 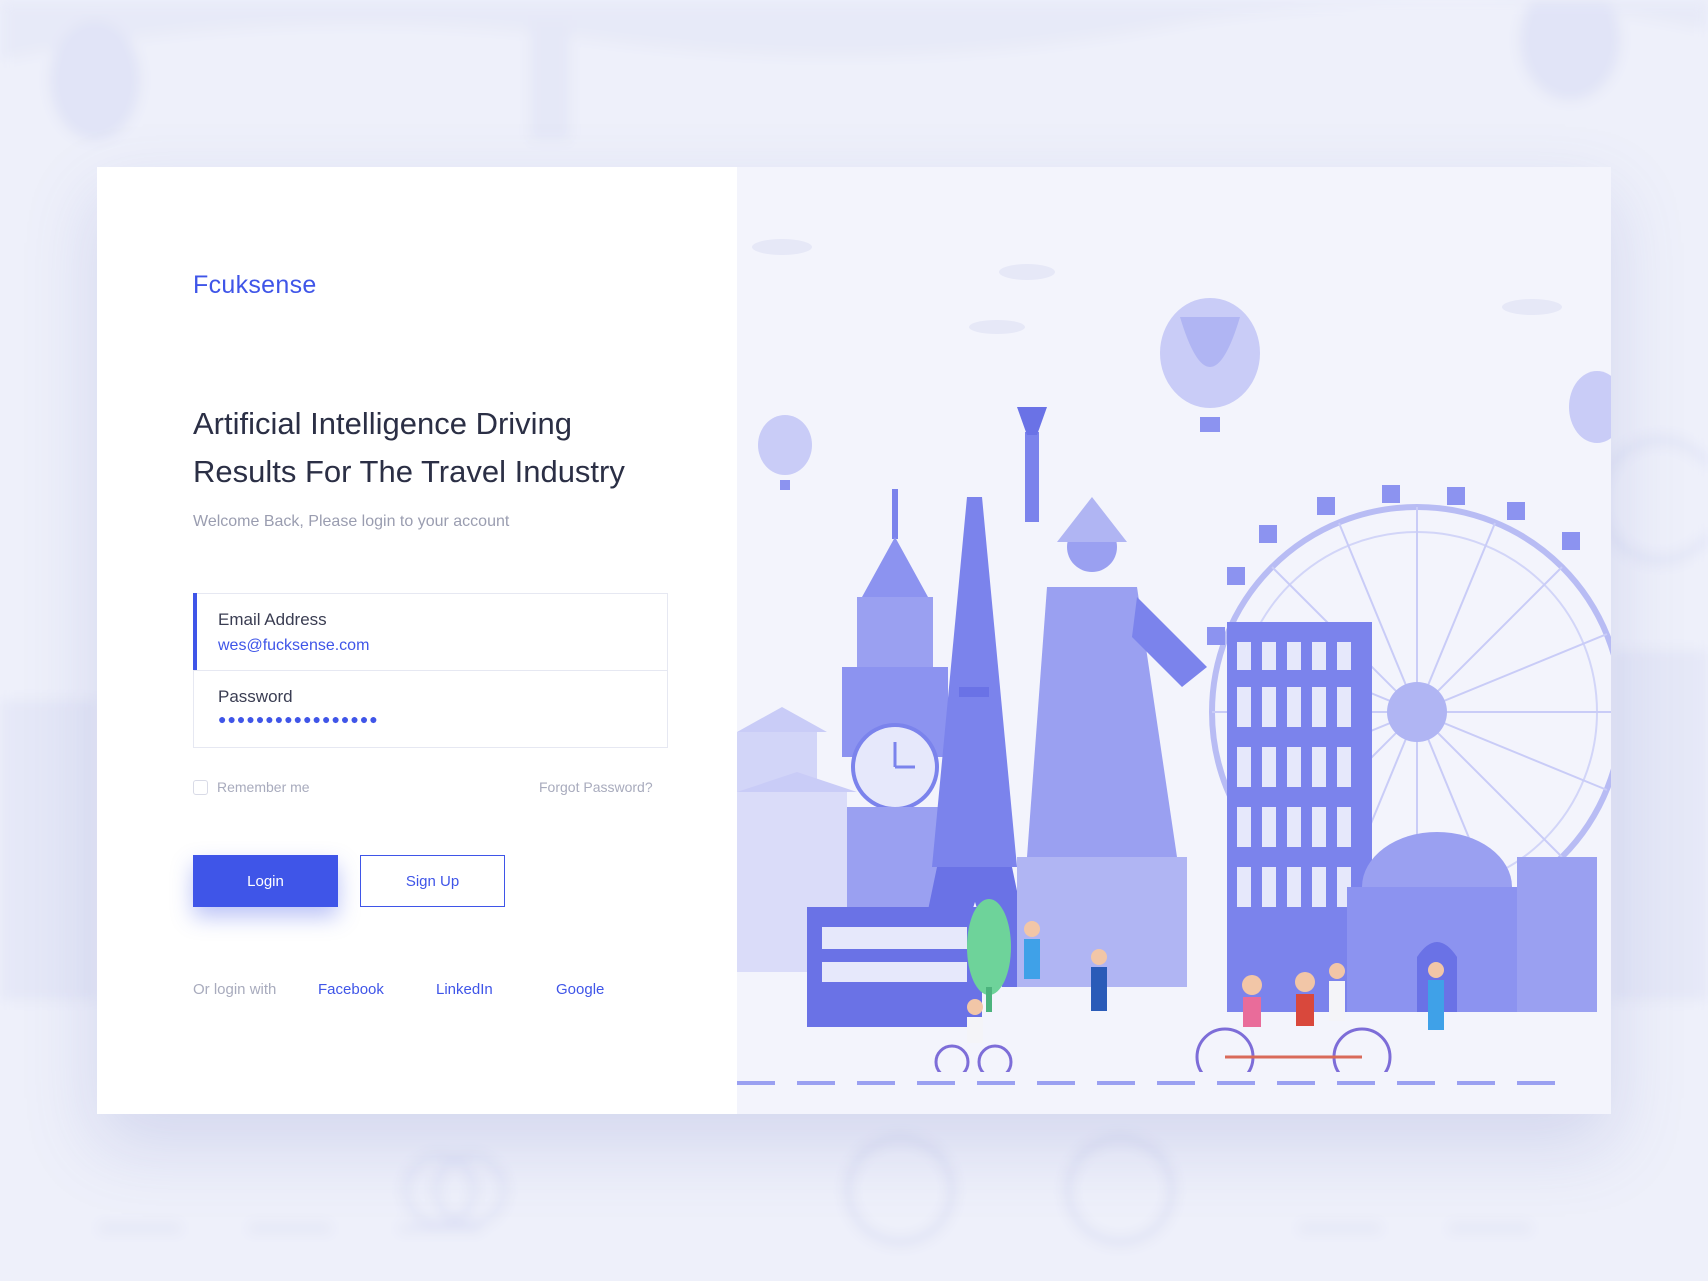 I want to click on remember-checkbox, so click(x=200, y=787).